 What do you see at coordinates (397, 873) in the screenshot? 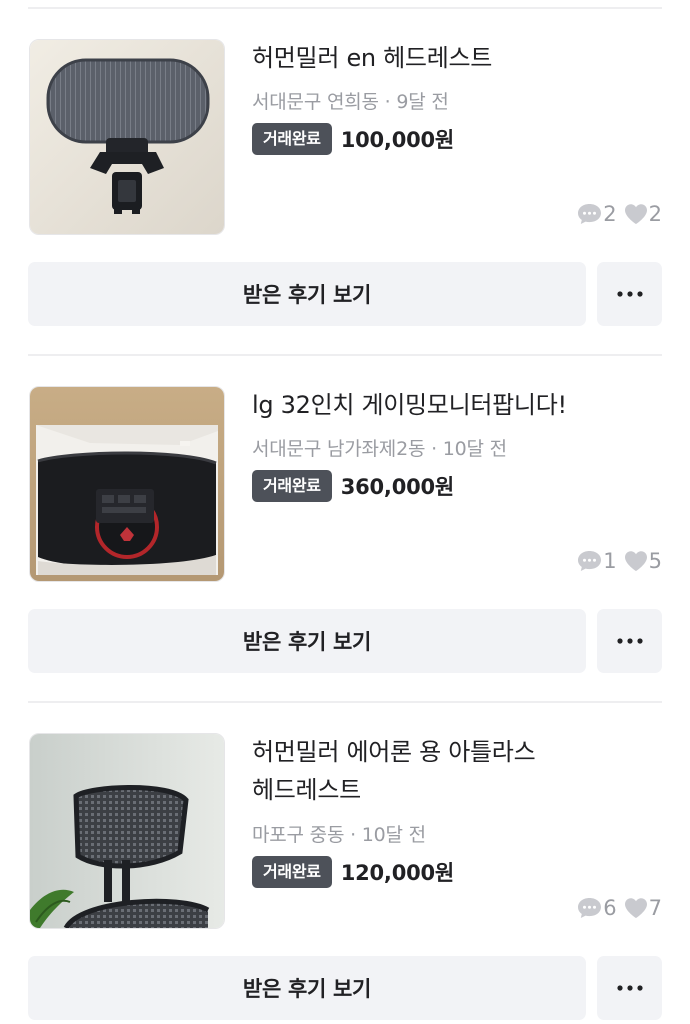
I see `price-text: 120,000원` at bounding box center [397, 873].